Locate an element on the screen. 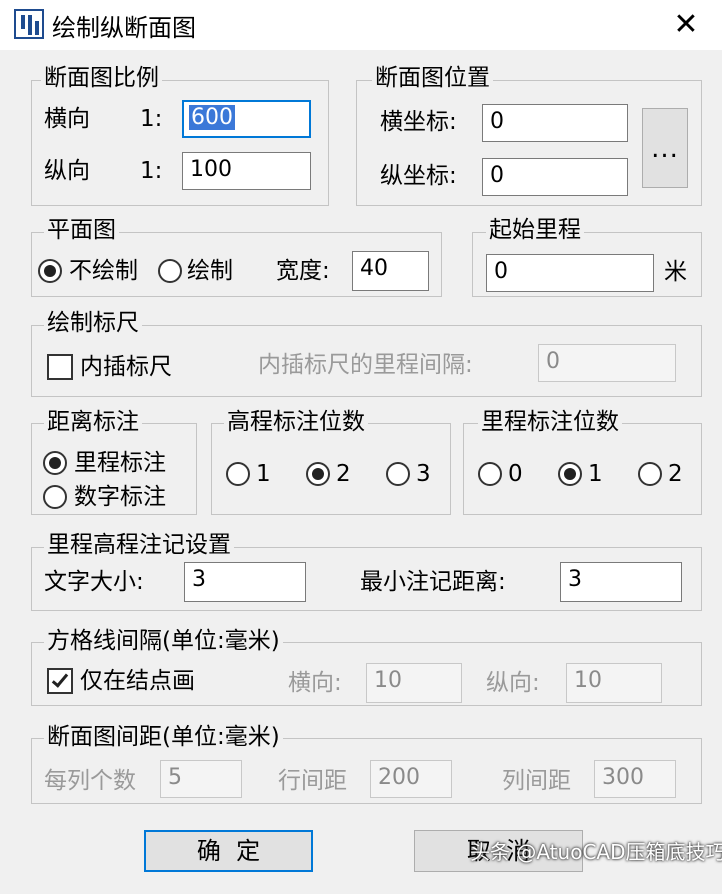  distance-annot-mileage-radio is located at coordinates (55, 463).